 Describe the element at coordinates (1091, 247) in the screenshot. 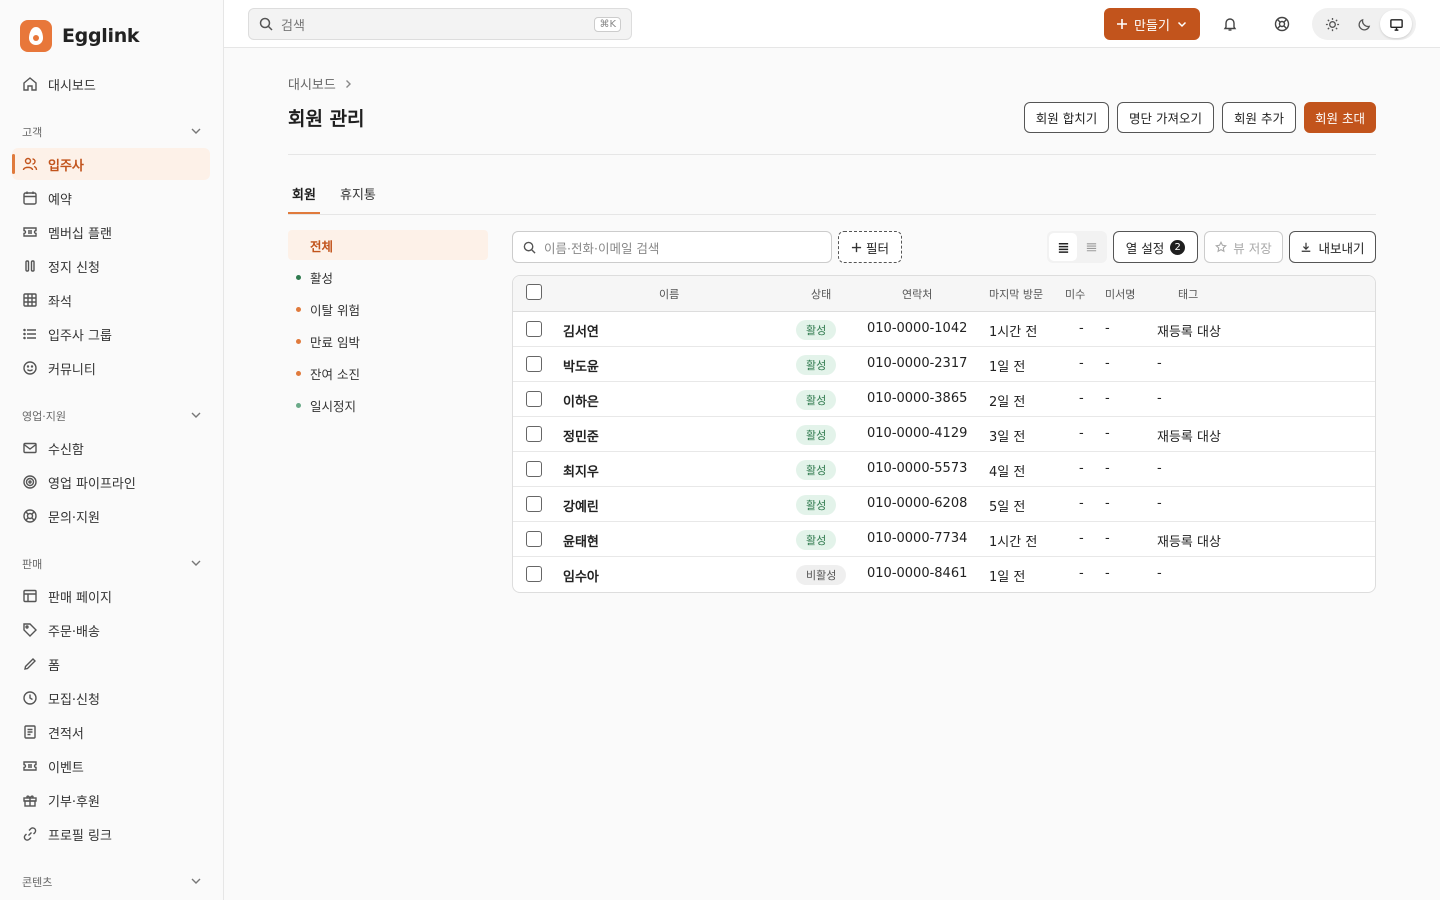

I see `compact-view-icon` at that location.